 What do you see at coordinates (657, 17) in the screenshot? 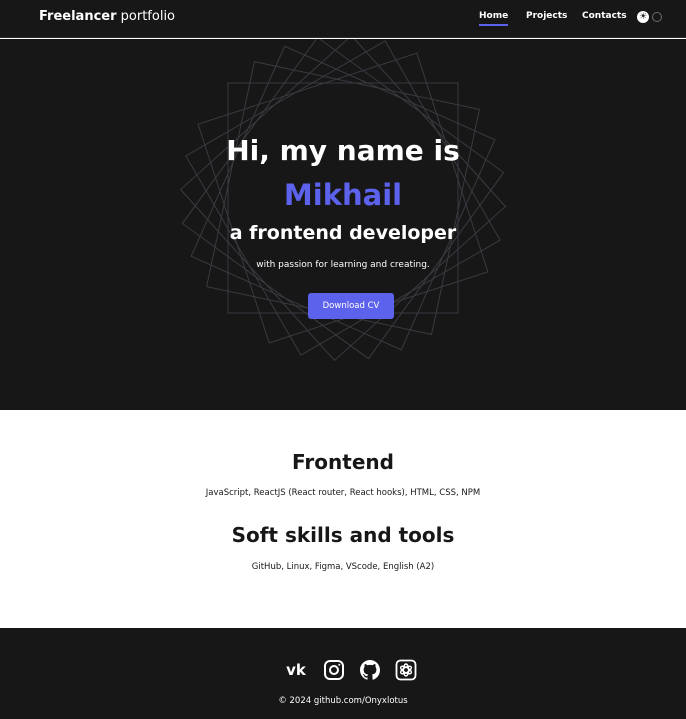
I see `moon-icon` at bounding box center [657, 17].